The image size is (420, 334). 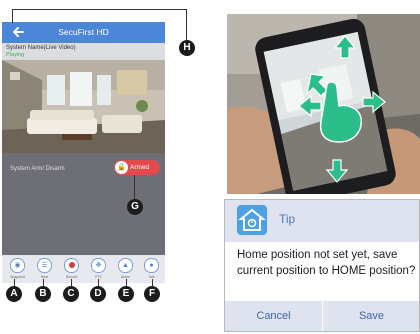 What do you see at coordinates (151, 265) in the screenshot?
I see `microphone-icon: ●` at bounding box center [151, 265].